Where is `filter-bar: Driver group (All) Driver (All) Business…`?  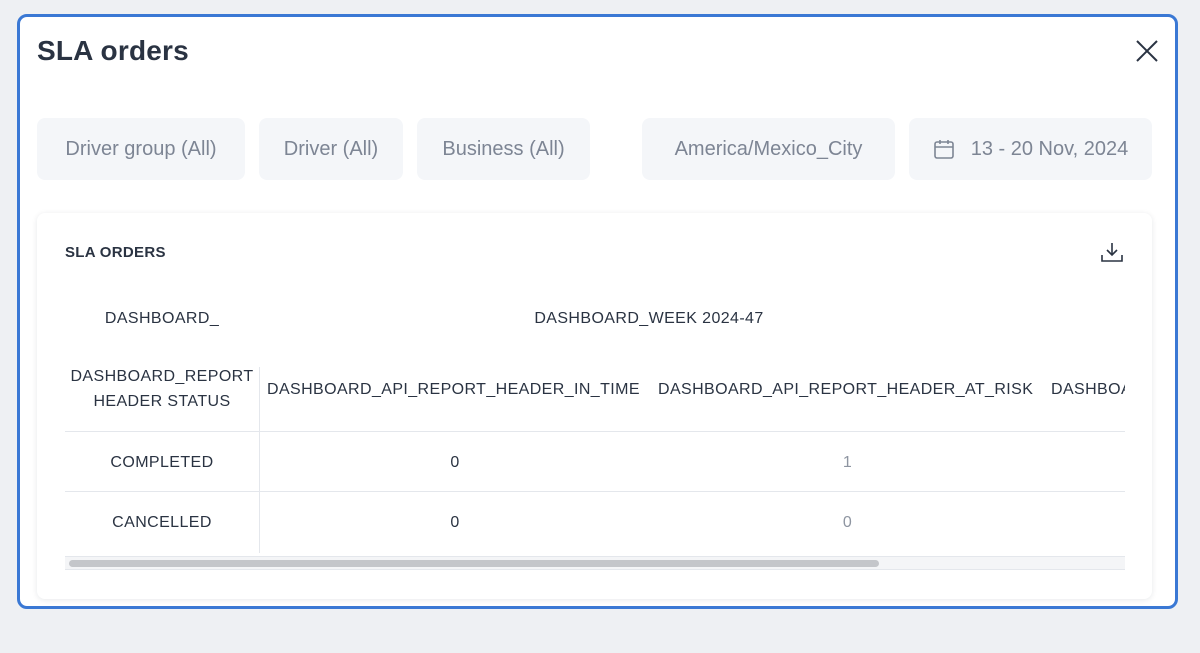
filter-bar: Driver group (All) Driver (All) Business… is located at coordinates (597, 149).